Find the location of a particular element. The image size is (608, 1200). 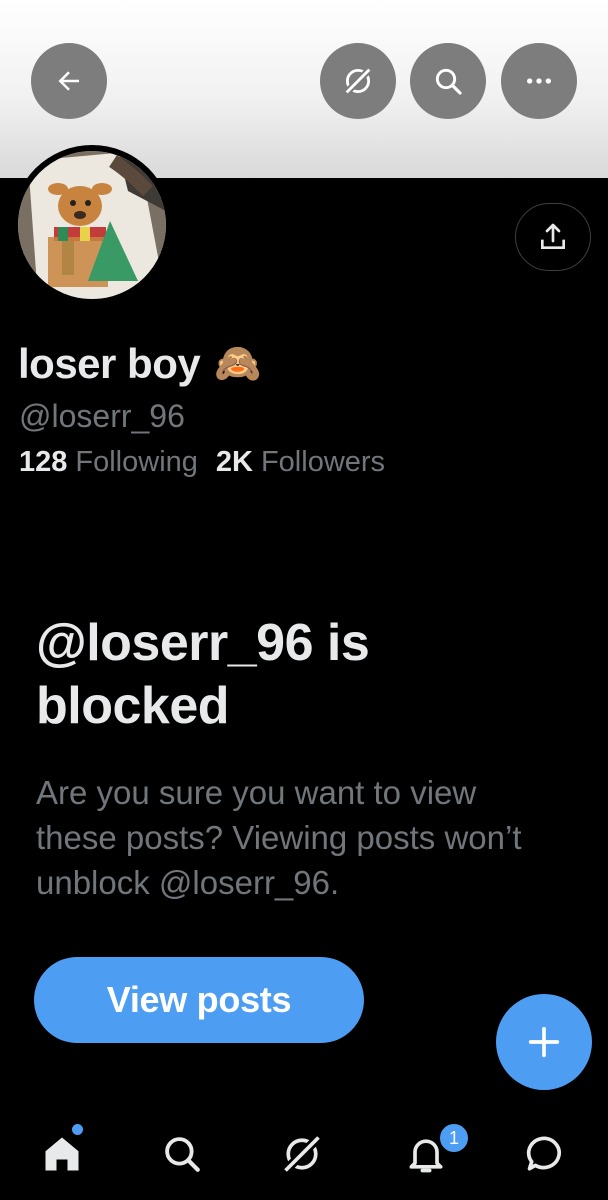

grok-button is located at coordinates (358, 81).